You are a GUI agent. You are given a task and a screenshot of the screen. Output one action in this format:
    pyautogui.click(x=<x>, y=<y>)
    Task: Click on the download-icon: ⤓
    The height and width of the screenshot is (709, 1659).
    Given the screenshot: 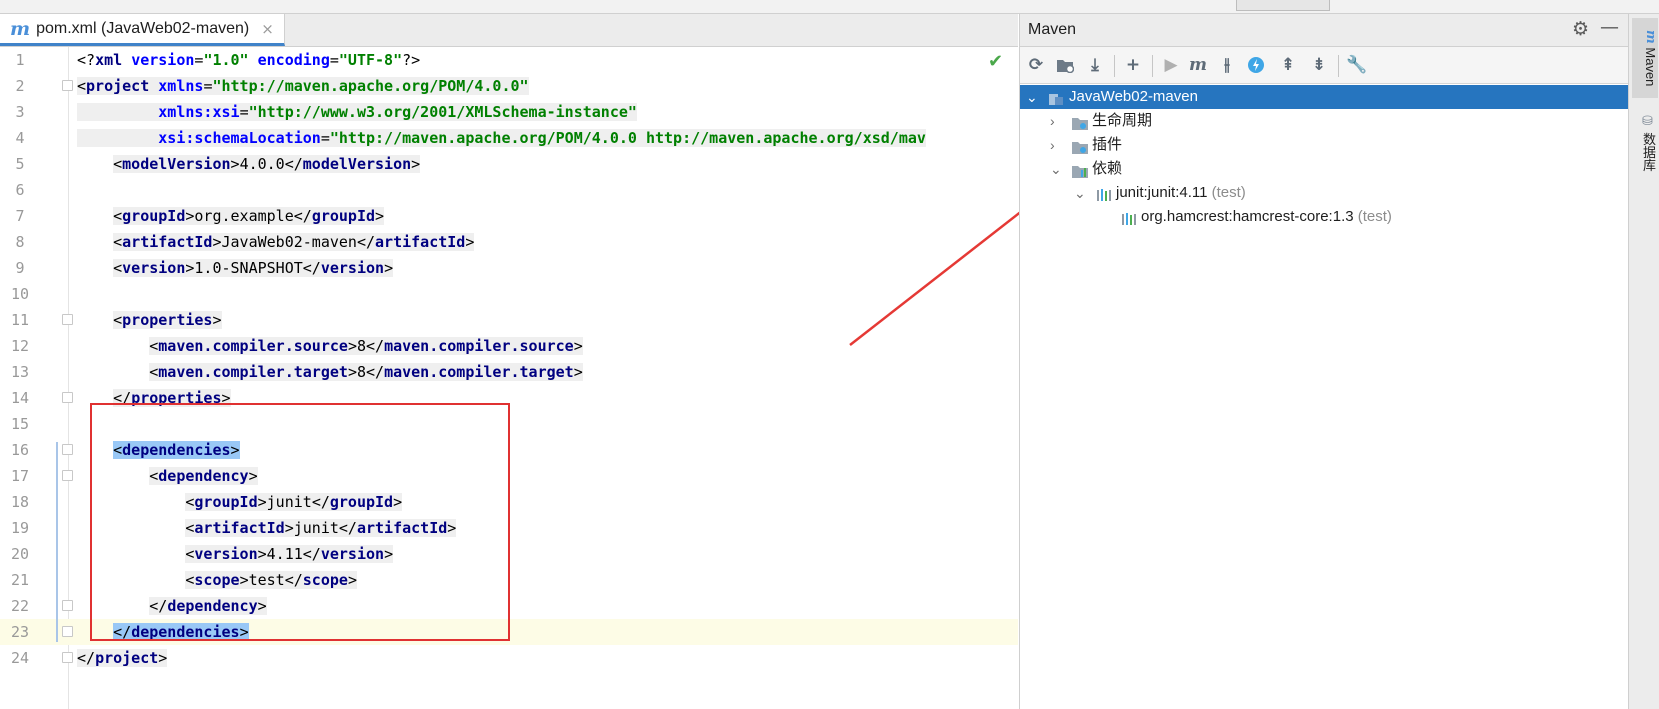 What is the action you would take?
    pyautogui.click(x=1095, y=65)
    